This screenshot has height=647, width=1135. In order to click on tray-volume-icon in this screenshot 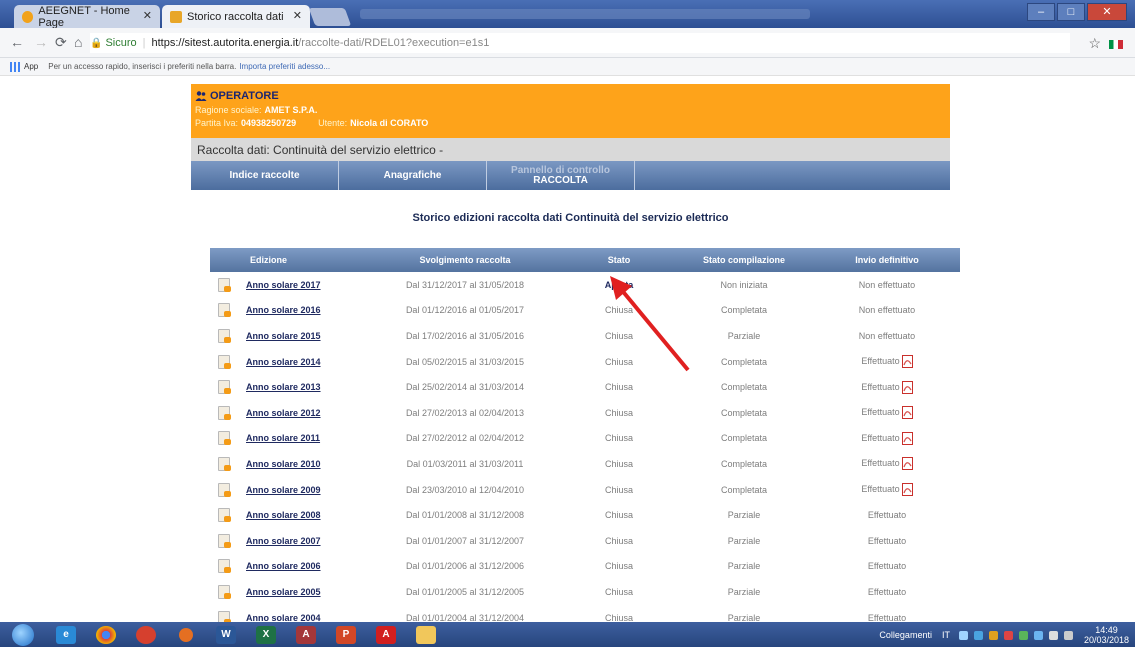, I will do `click(1068, 635)`.